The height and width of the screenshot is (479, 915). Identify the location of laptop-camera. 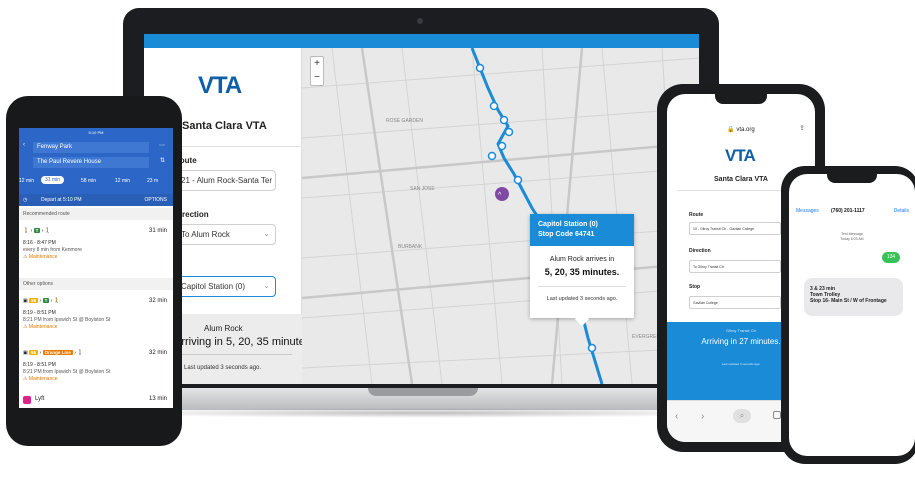
(420, 21).